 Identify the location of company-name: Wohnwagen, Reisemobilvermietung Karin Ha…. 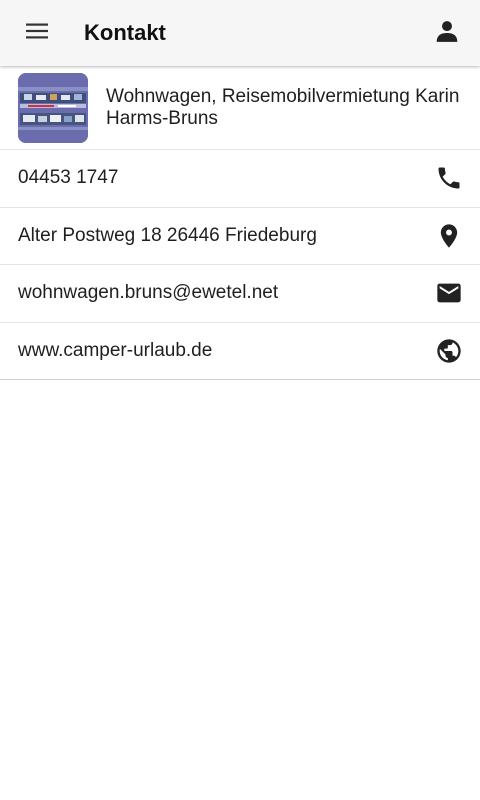
(283, 107).